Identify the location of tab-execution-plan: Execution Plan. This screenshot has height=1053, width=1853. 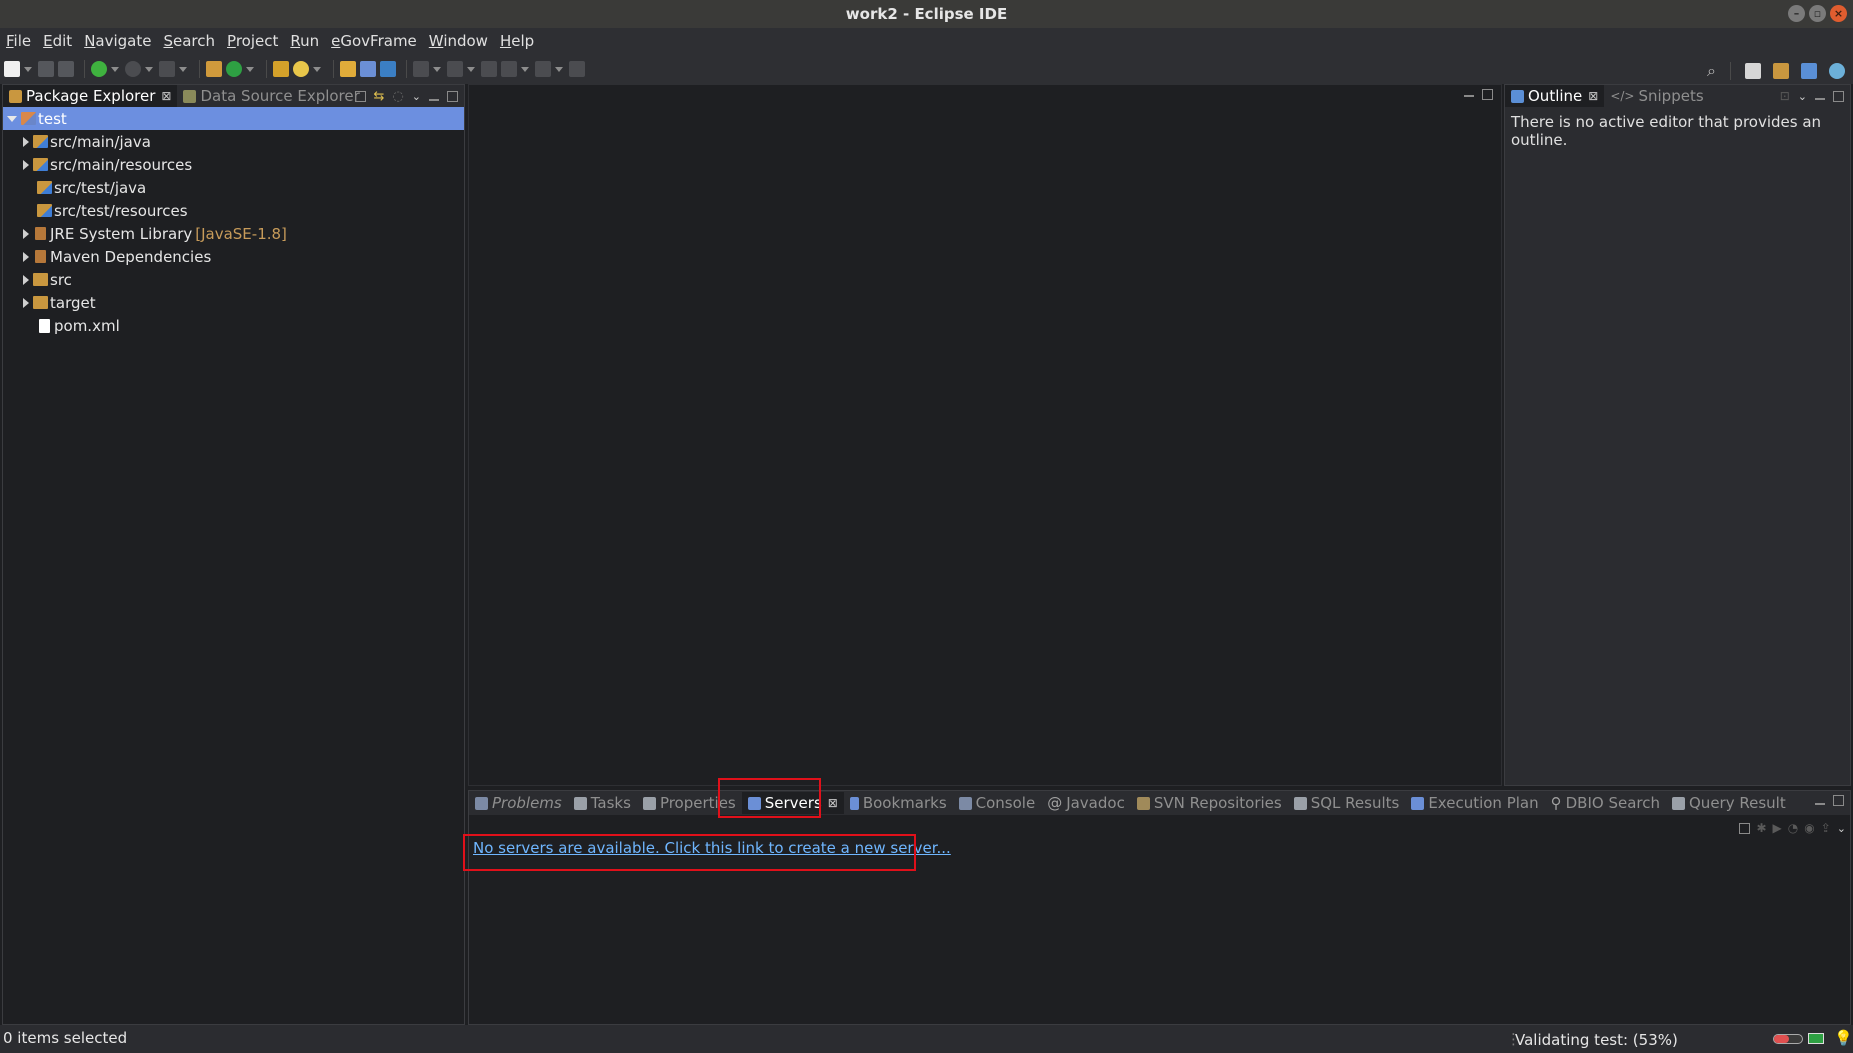
(1474, 803).